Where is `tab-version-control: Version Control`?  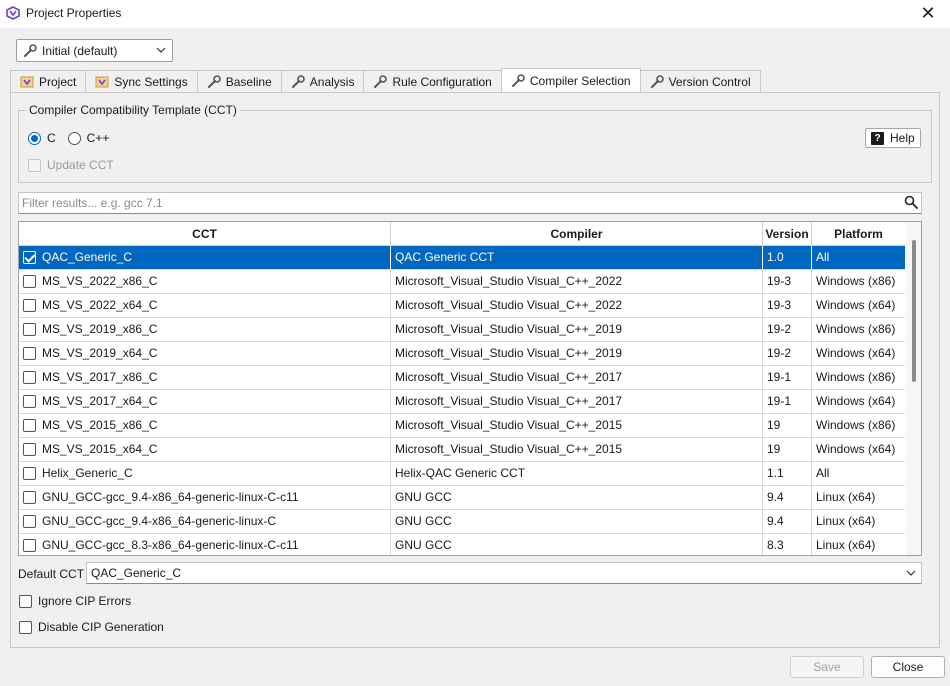 tab-version-control: Version Control is located at coordinates (700, 81).